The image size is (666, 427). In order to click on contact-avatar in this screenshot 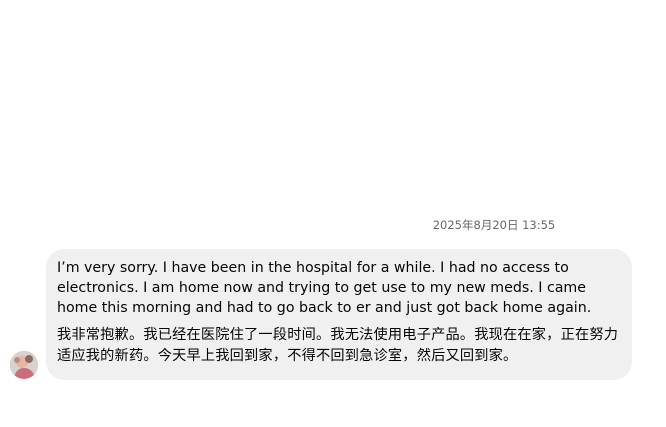, I will do `click(24, 365)`.